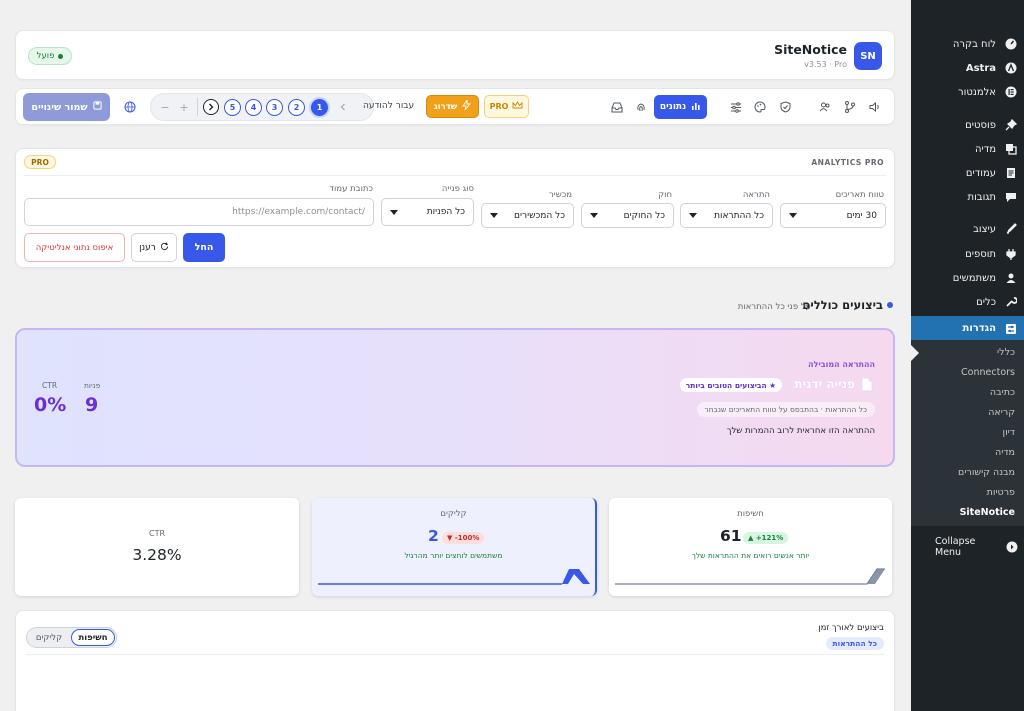 The height and width of the screenshot is (711, 1024). Describe the element at coordinates (1011, 254) in the screenshot. I see `plugins-icon` at that location.